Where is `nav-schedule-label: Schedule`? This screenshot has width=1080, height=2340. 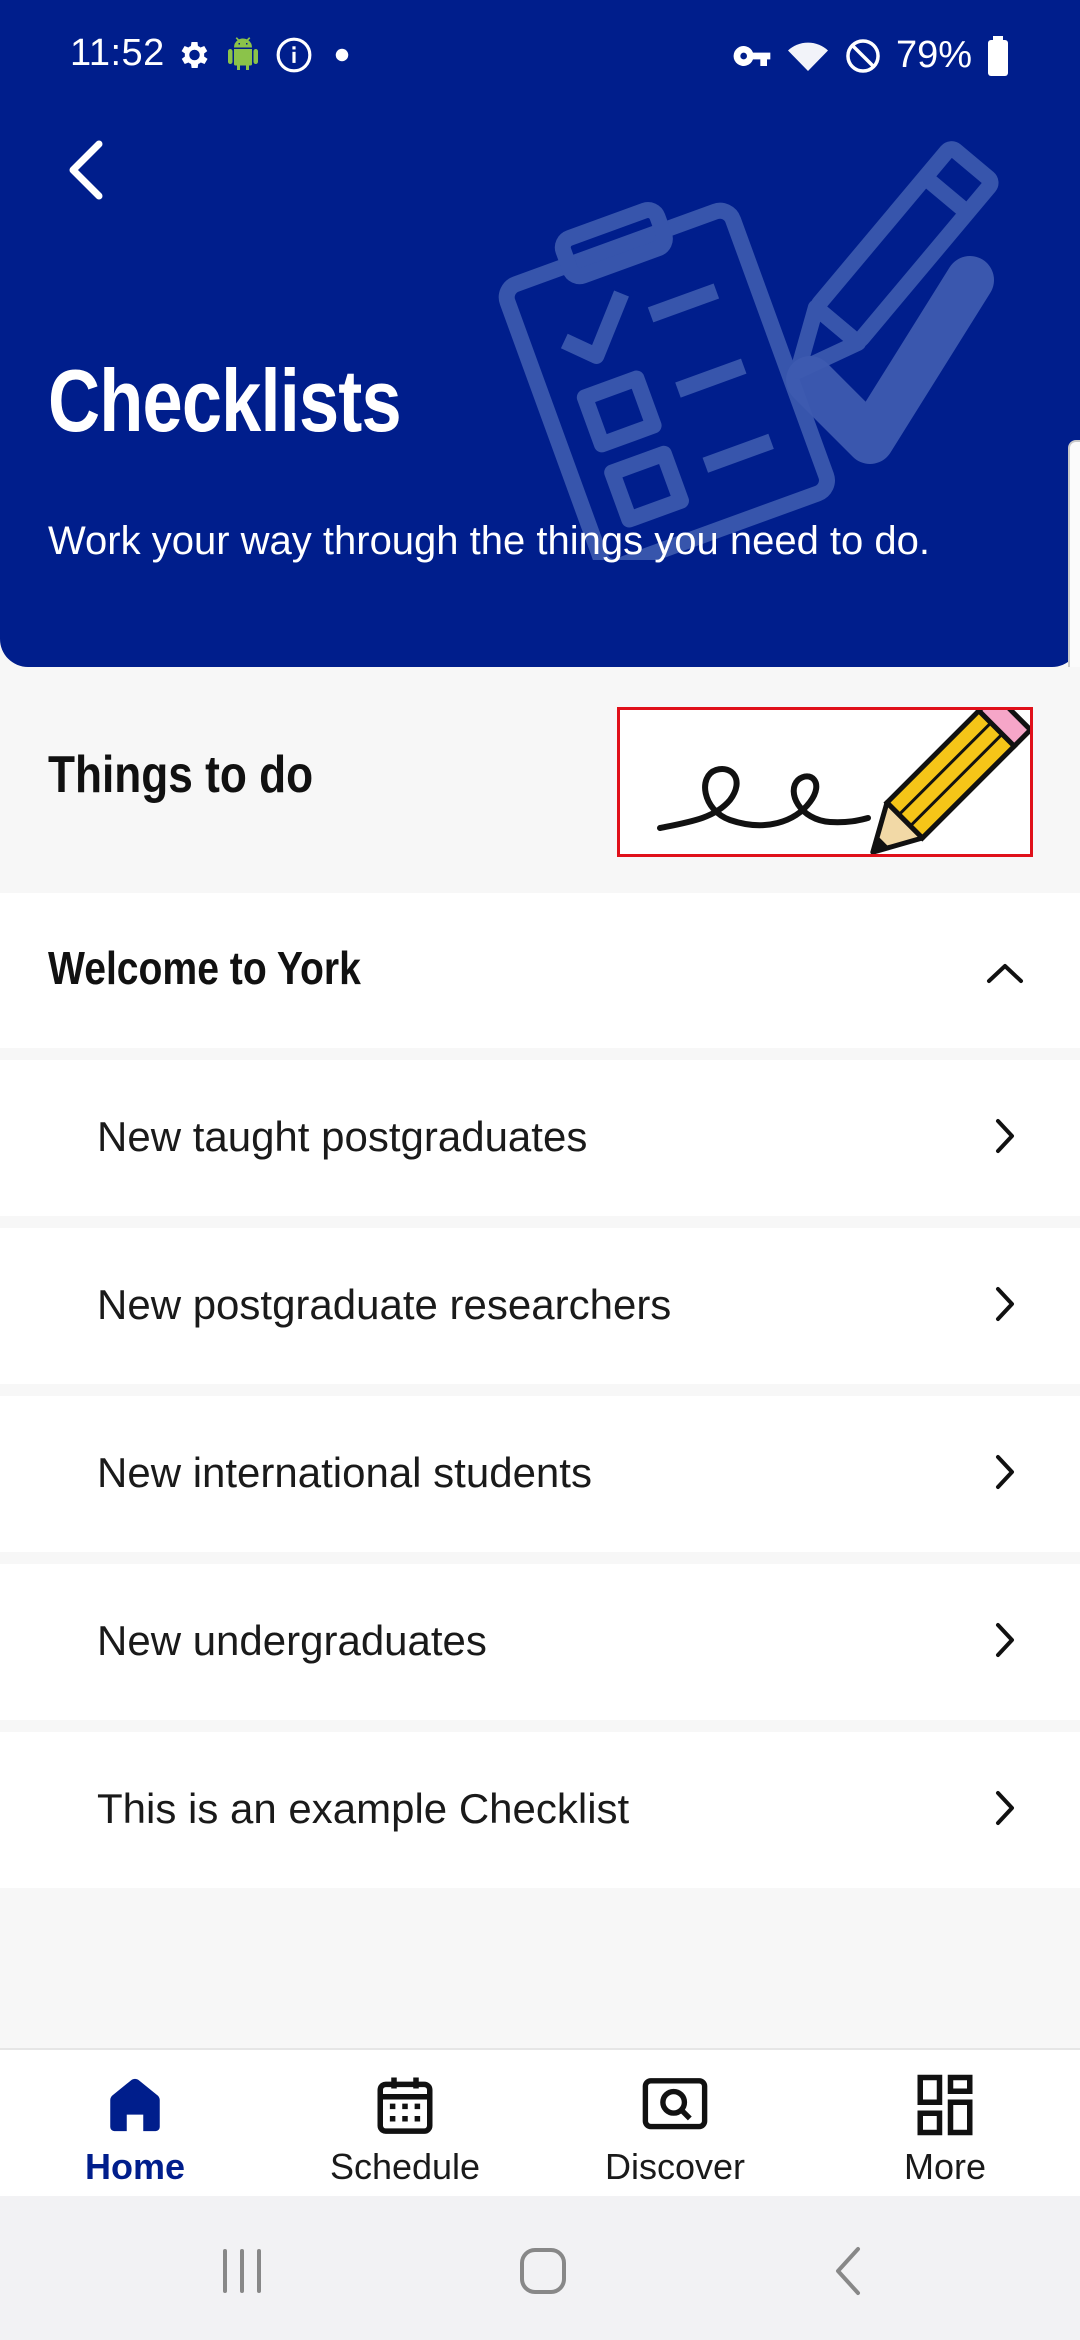
nav-schedule-label: Schedule is located at coordinates (405, 2166).